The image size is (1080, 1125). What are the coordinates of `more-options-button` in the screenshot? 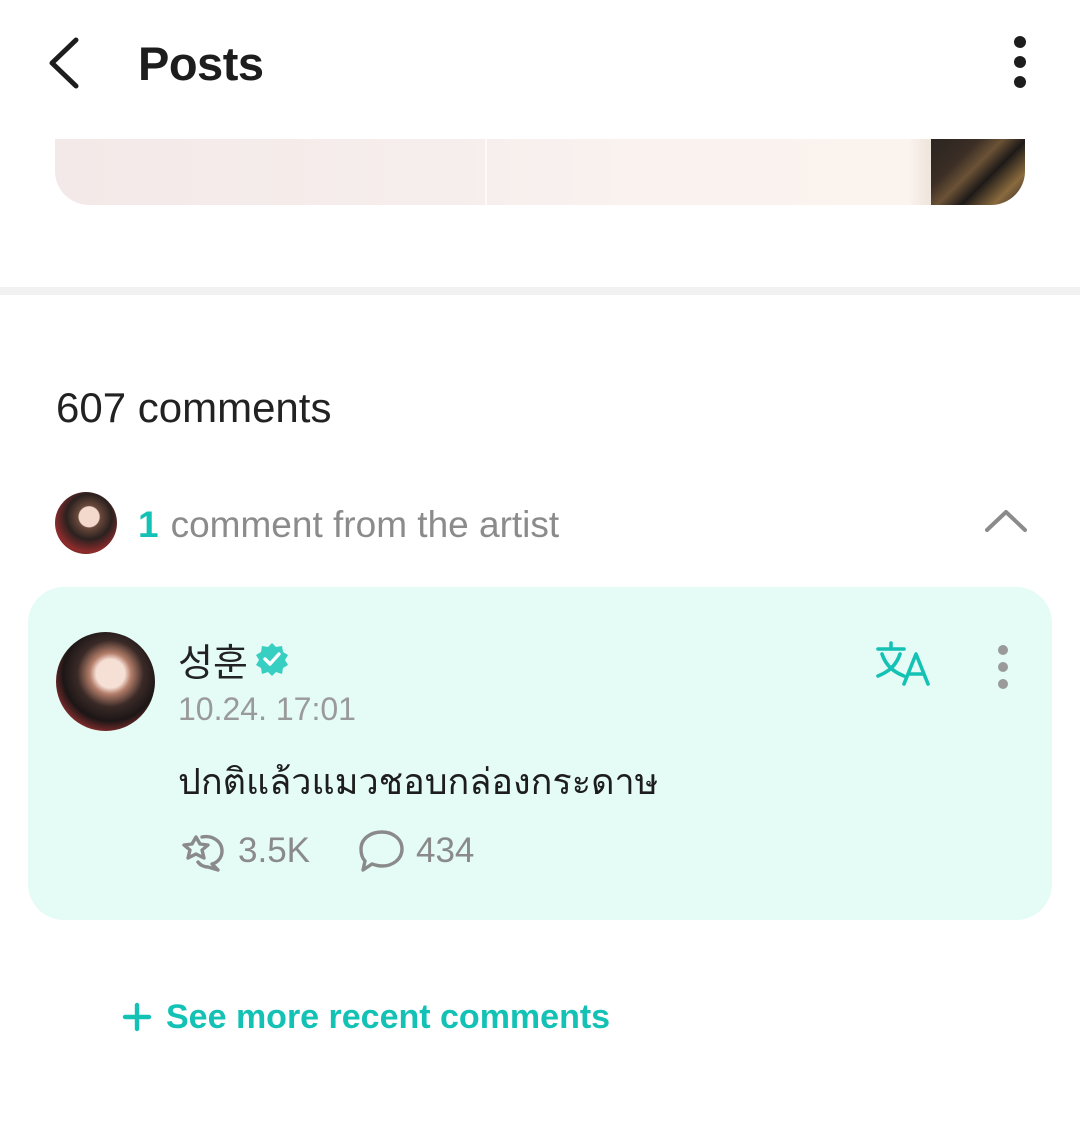 It's located at (1020, 63).